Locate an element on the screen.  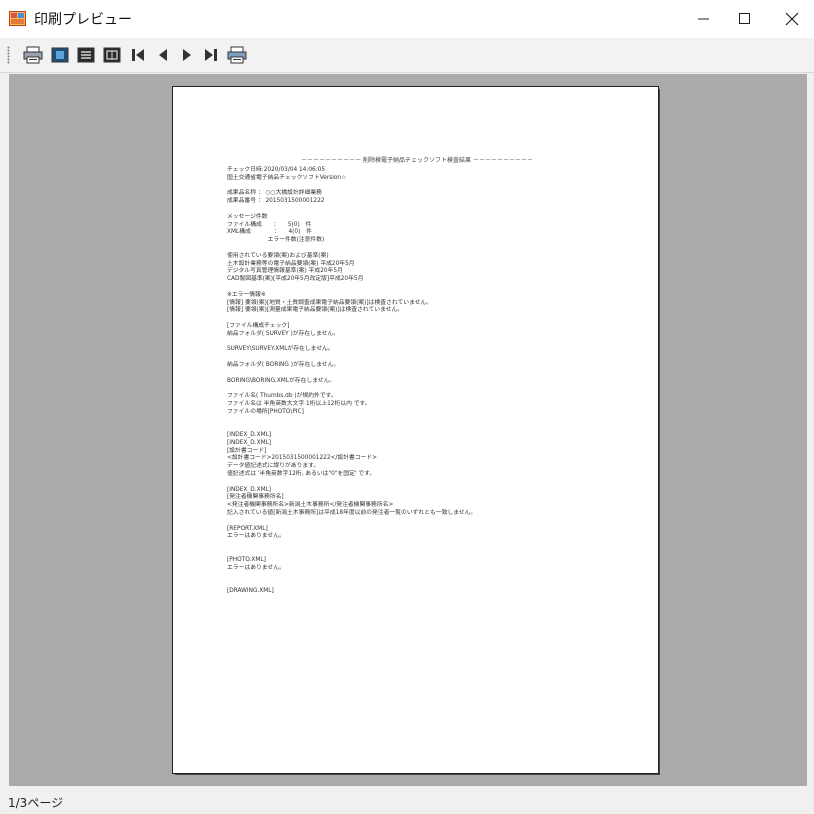
one-page-button is located at coordinates (60, 55).